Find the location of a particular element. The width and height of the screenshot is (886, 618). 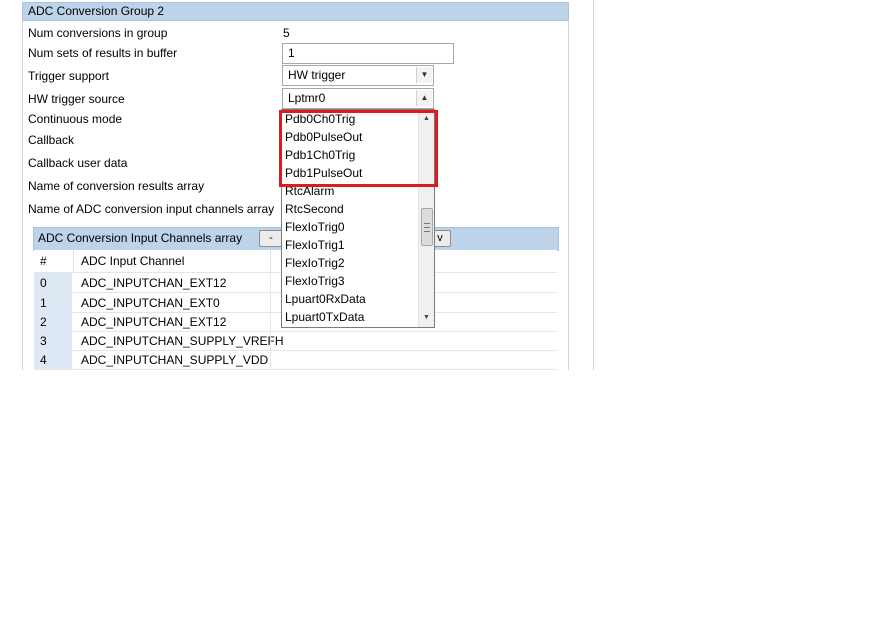

chevron-down-icon: ▼ is located at coordinates (424, 75).